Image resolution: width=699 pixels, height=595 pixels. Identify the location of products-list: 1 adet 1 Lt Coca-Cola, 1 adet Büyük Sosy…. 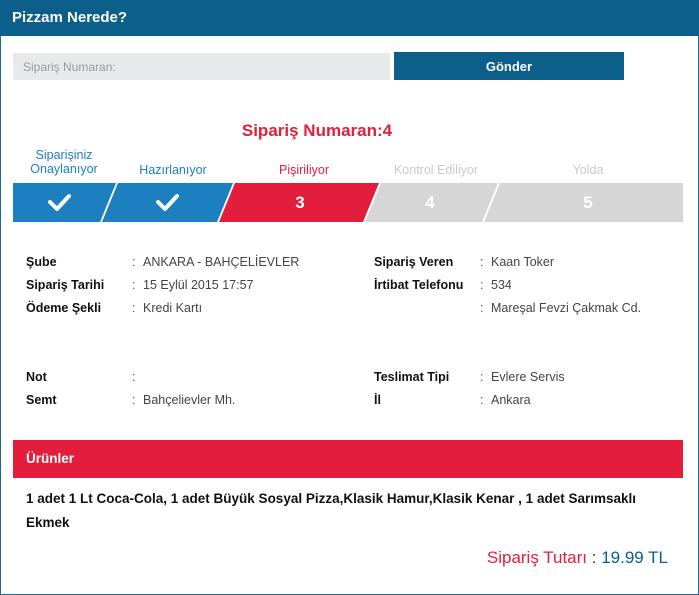
(331, 510).